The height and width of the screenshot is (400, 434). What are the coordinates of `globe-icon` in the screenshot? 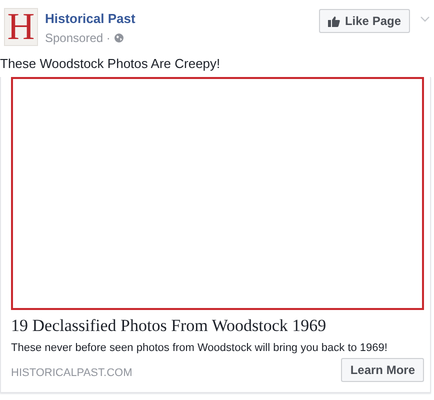 It's located at (119, 38).